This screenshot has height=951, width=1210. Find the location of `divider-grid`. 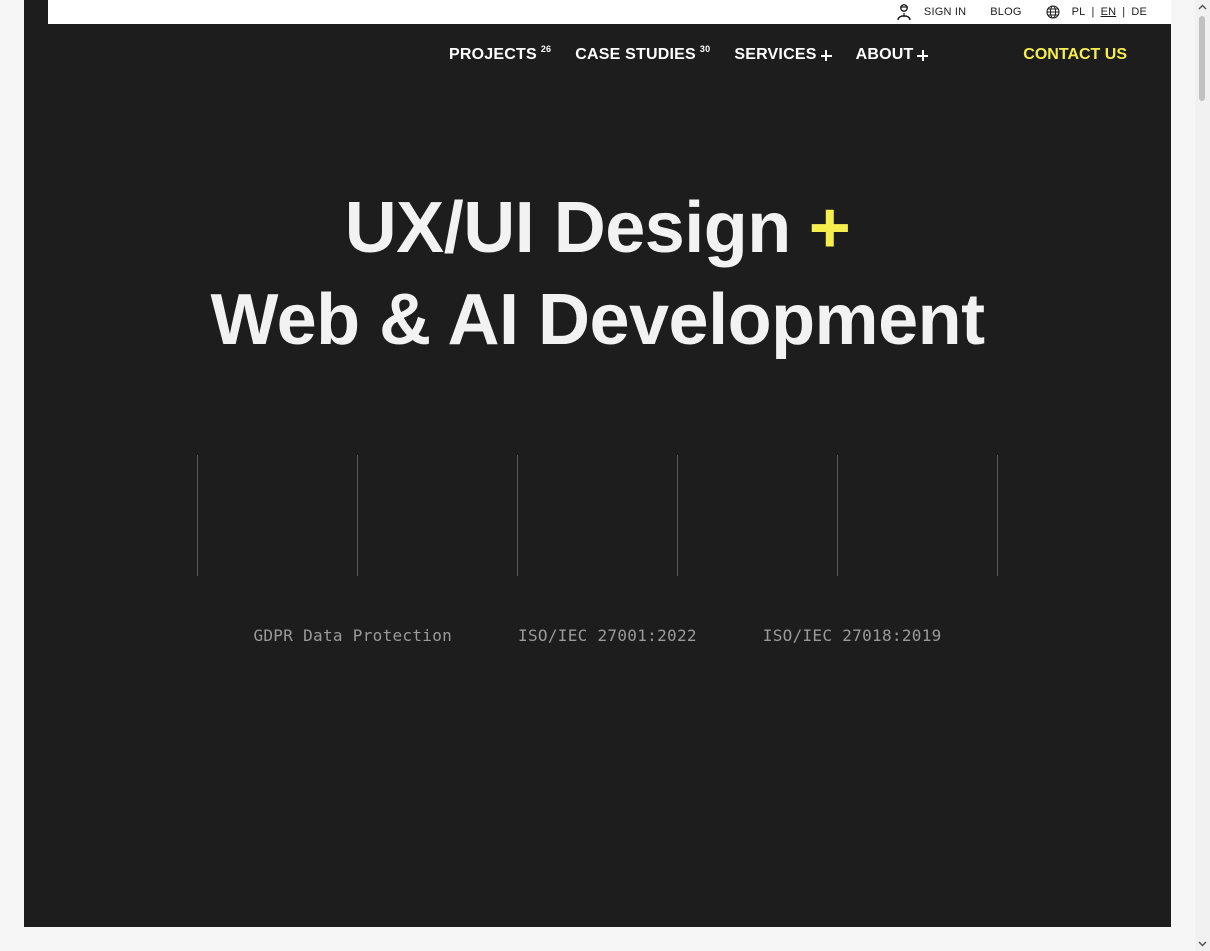

divider-grid is located at coordinates (597, 515).